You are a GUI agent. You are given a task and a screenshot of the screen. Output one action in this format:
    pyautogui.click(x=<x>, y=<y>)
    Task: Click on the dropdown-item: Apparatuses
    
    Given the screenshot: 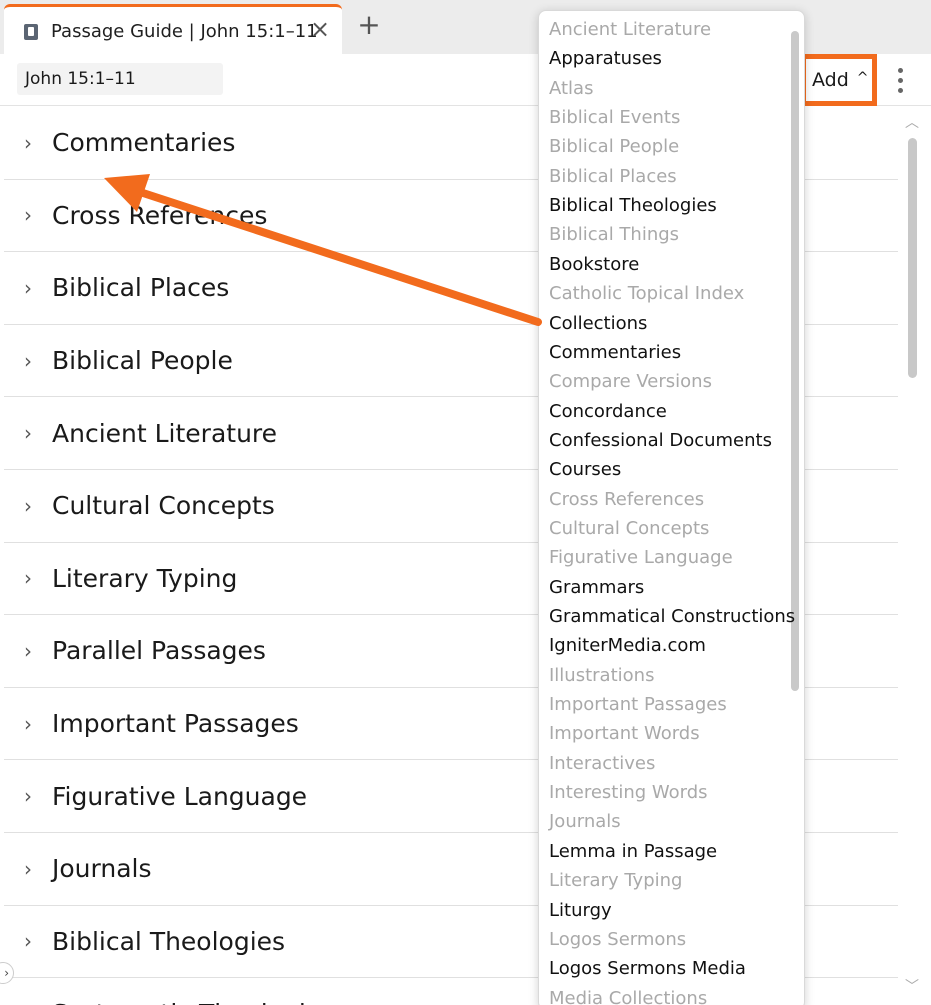 What is the action you would take?
    pyautogui.click(x=605, y=59)
    